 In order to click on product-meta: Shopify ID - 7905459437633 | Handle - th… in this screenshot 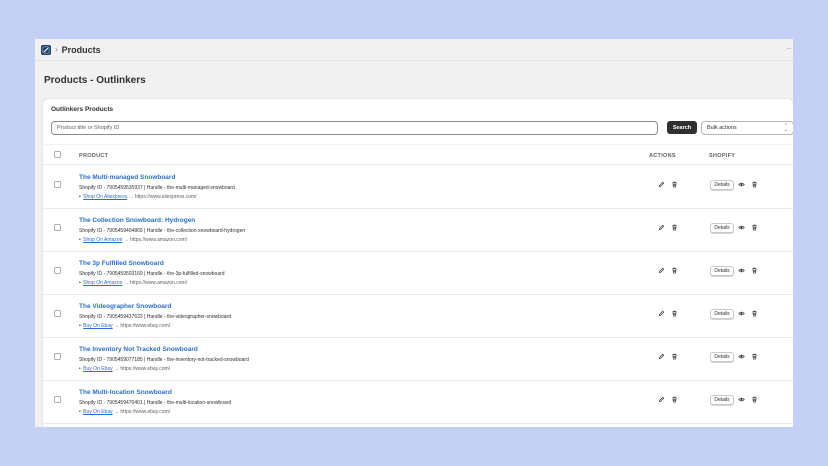, I will do `click(155, 317)`.